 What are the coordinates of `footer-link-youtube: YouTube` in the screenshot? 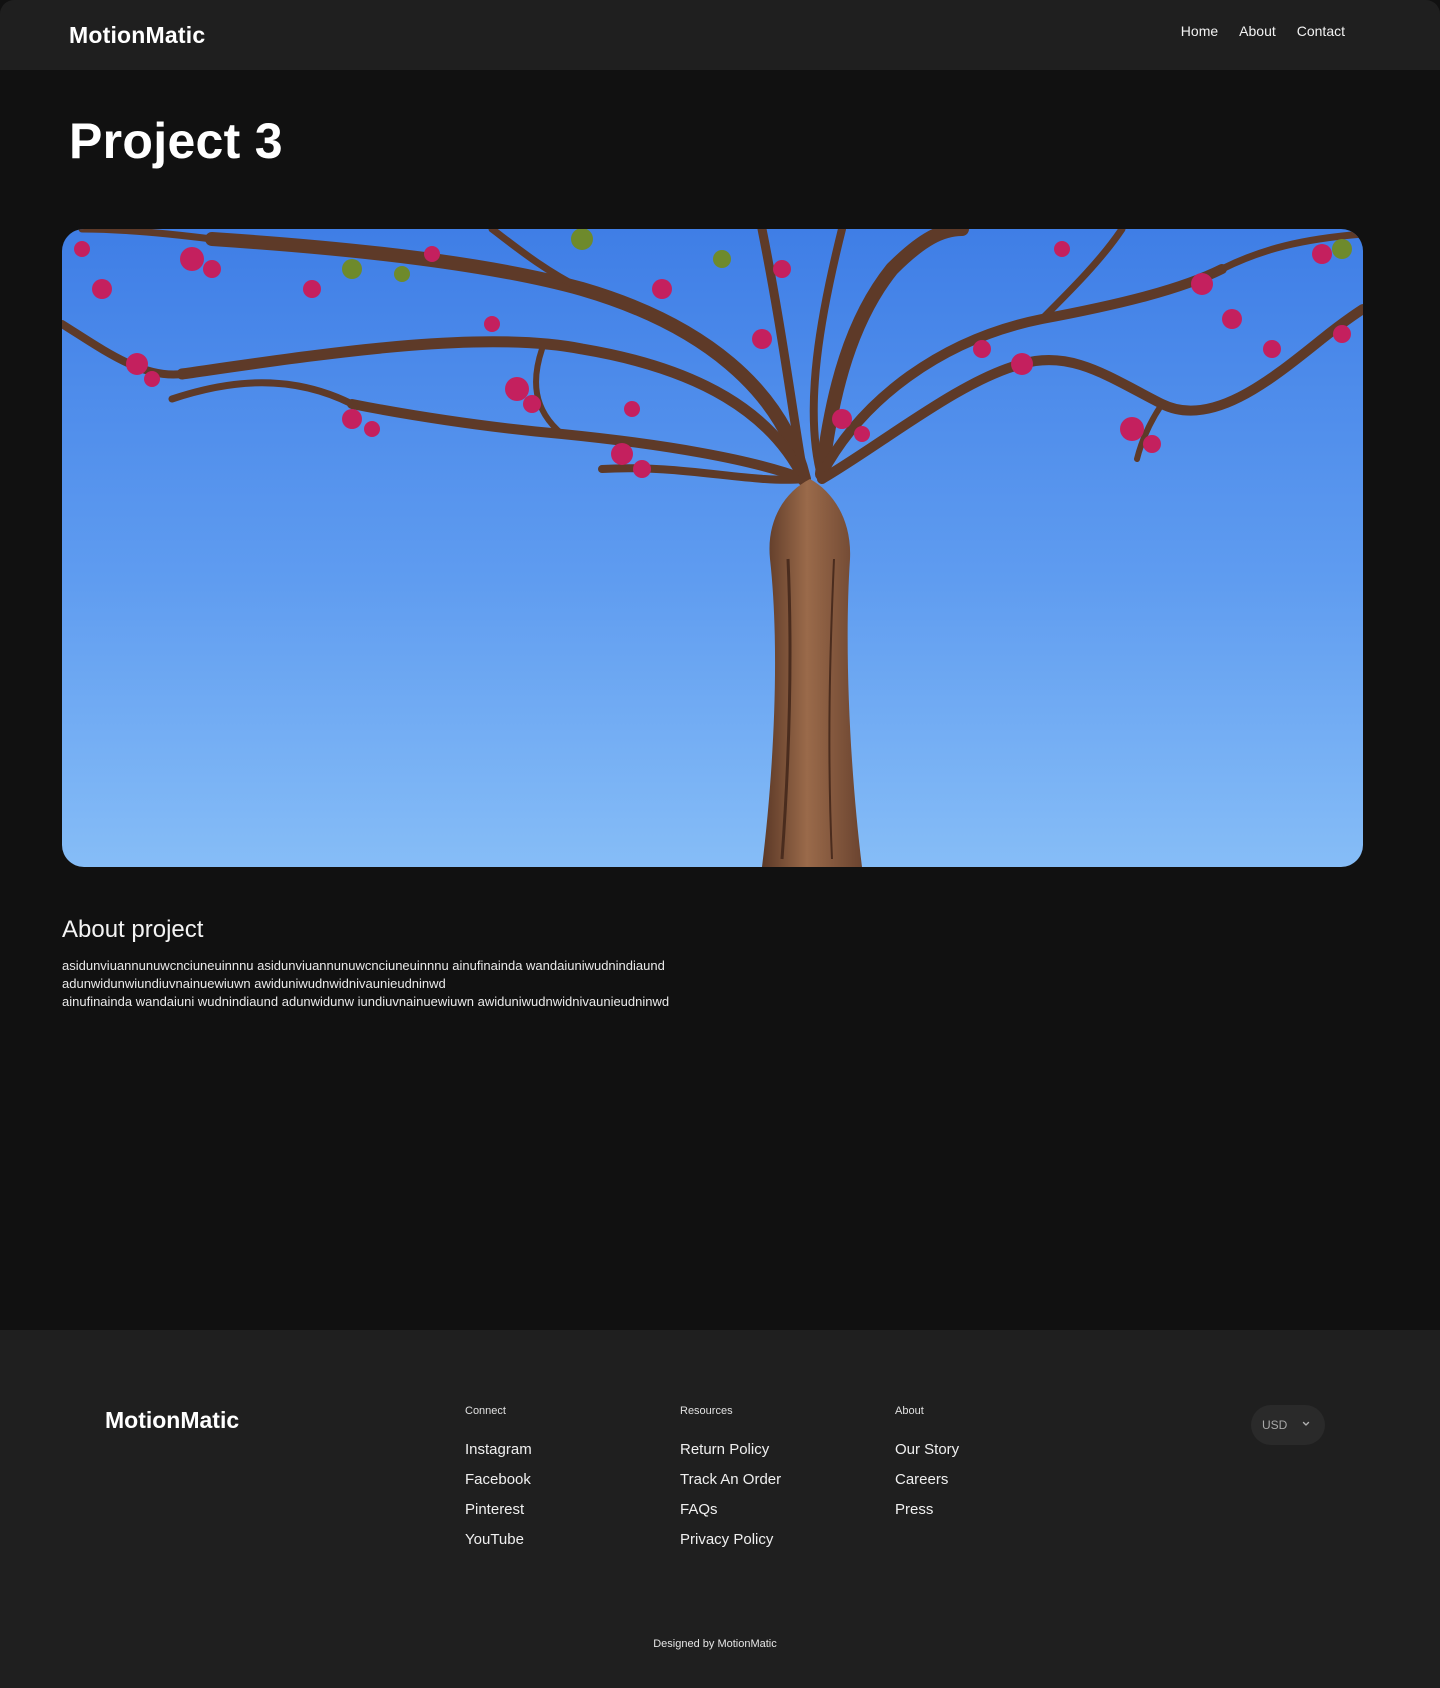 It's located at (498, 1540).